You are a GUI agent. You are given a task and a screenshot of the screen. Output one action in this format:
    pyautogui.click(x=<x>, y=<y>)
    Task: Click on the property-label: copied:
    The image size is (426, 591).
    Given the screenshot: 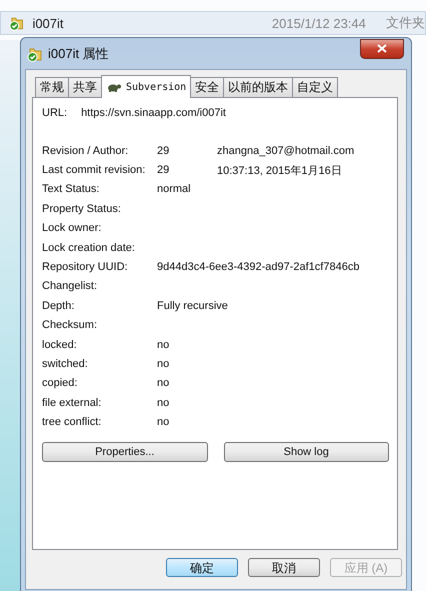 What is the action you would take?
    pyautogui.click(x=60, y=383)
    